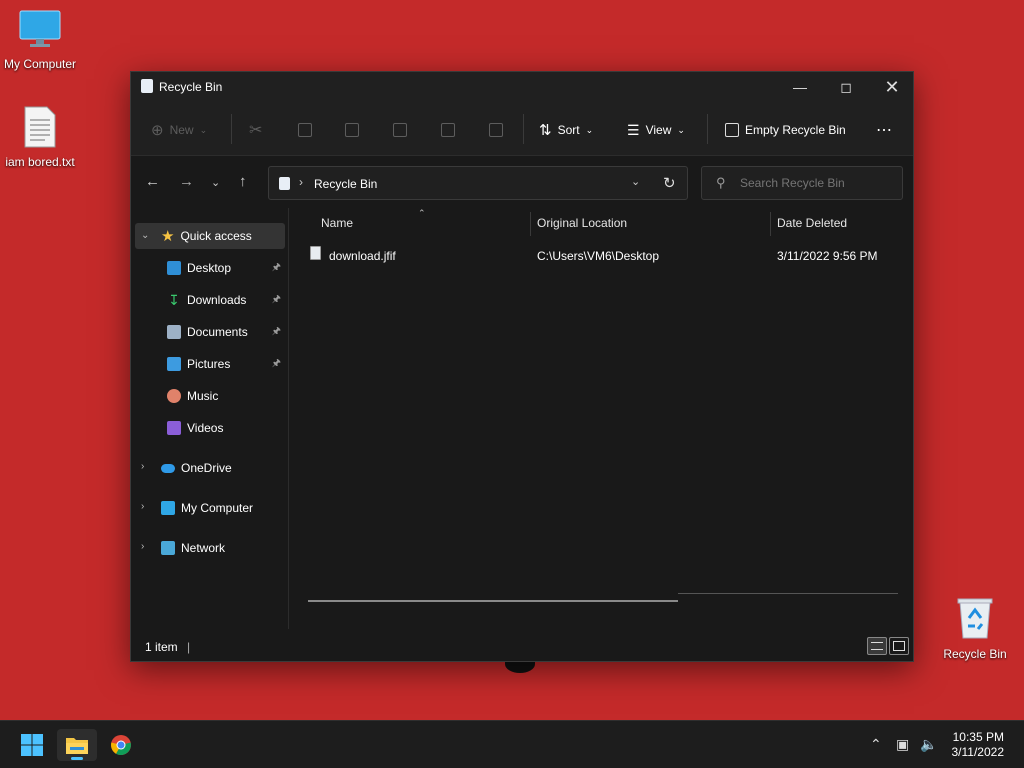 The image size is (1024, 768). I want to click on recent-locations-button: ⌄, so click(215, 182).